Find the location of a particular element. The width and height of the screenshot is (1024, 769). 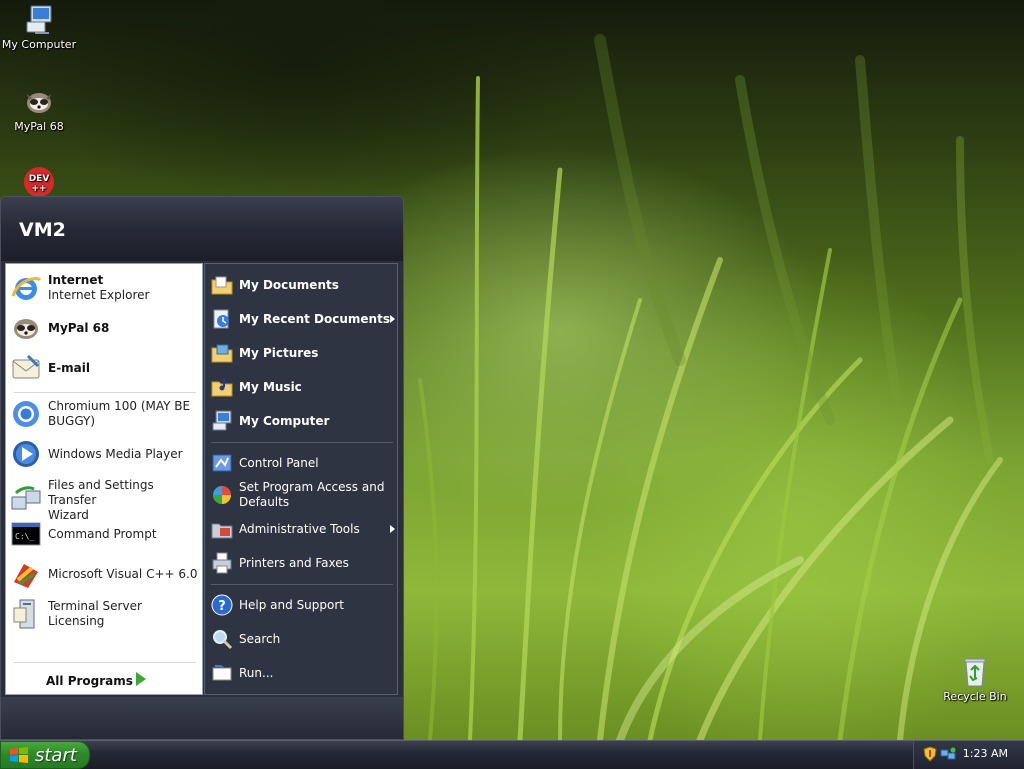

pinned-item-email: E-mail is located at coordinates (104, 368).